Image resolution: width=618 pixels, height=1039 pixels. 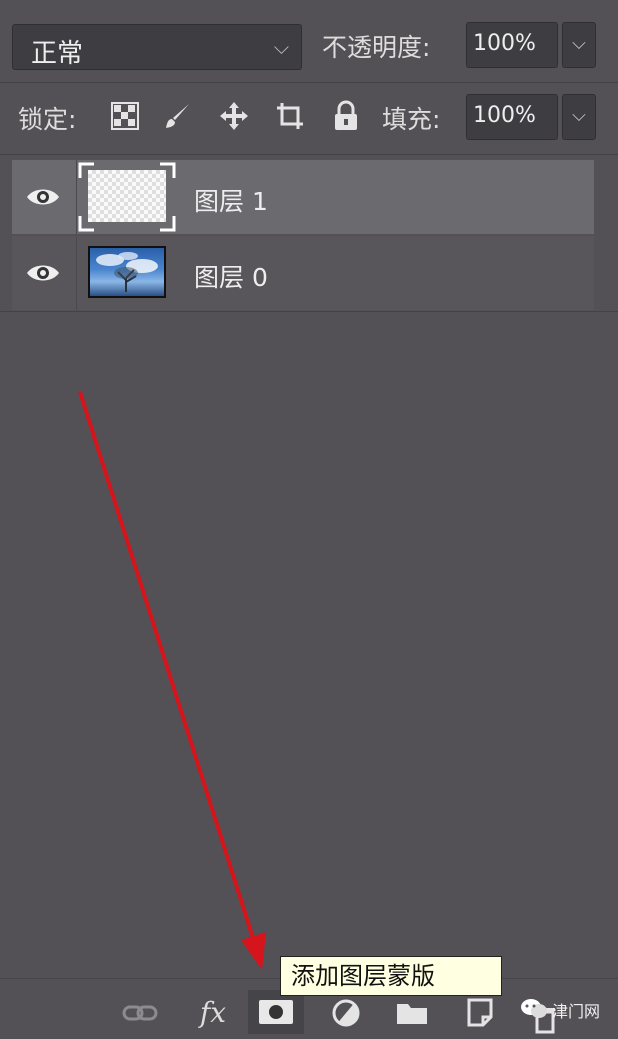 I want to click on add-mask-button, so click(x=276, y=1012).